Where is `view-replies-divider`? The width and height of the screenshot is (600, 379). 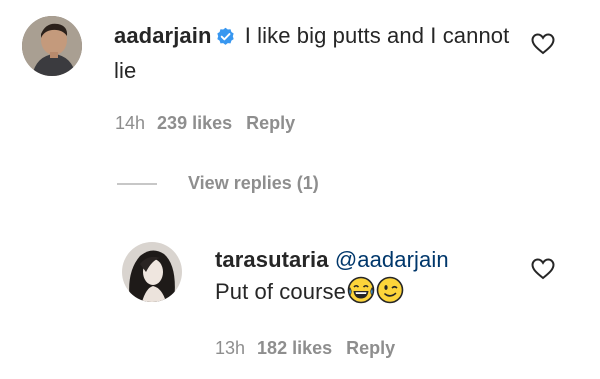
view-replies-divider is located at coordinates (137, 184).